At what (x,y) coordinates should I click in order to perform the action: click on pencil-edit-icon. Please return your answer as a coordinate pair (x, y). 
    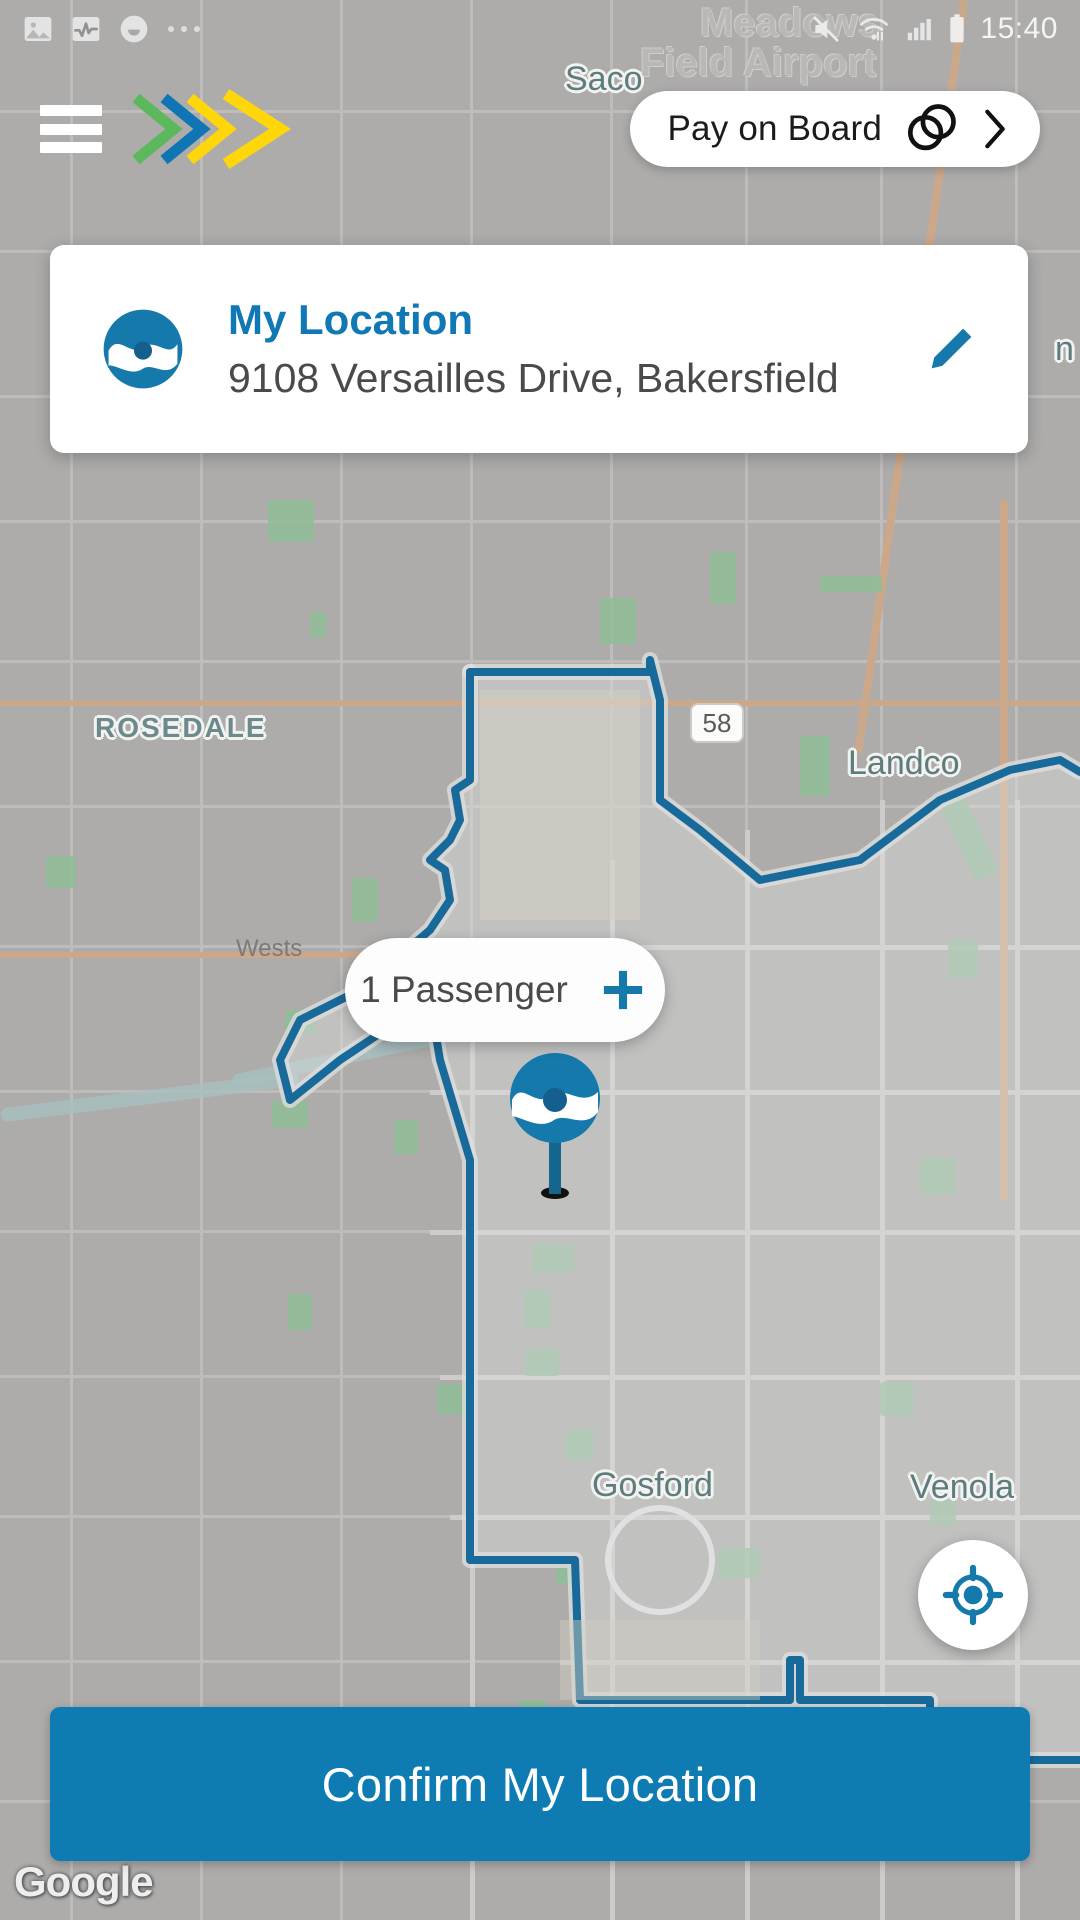
    Looking at the image, I should click on (951, 349).